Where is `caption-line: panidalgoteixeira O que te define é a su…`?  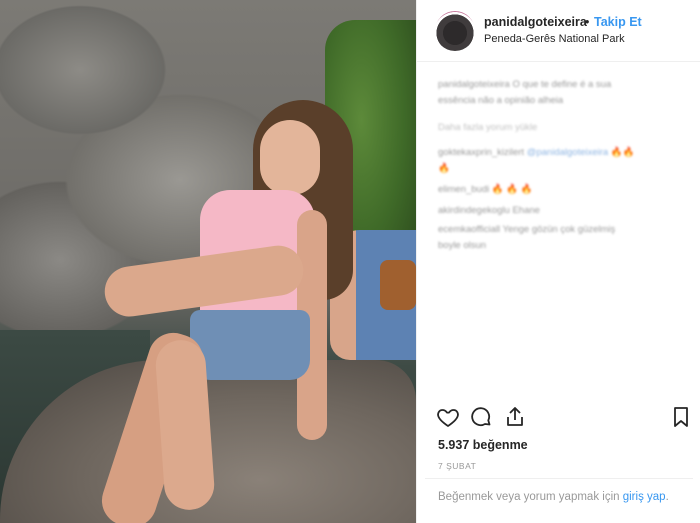 caption-line: panidalgoteixeira O que te define é a su… is located at coordinates (525, 84).